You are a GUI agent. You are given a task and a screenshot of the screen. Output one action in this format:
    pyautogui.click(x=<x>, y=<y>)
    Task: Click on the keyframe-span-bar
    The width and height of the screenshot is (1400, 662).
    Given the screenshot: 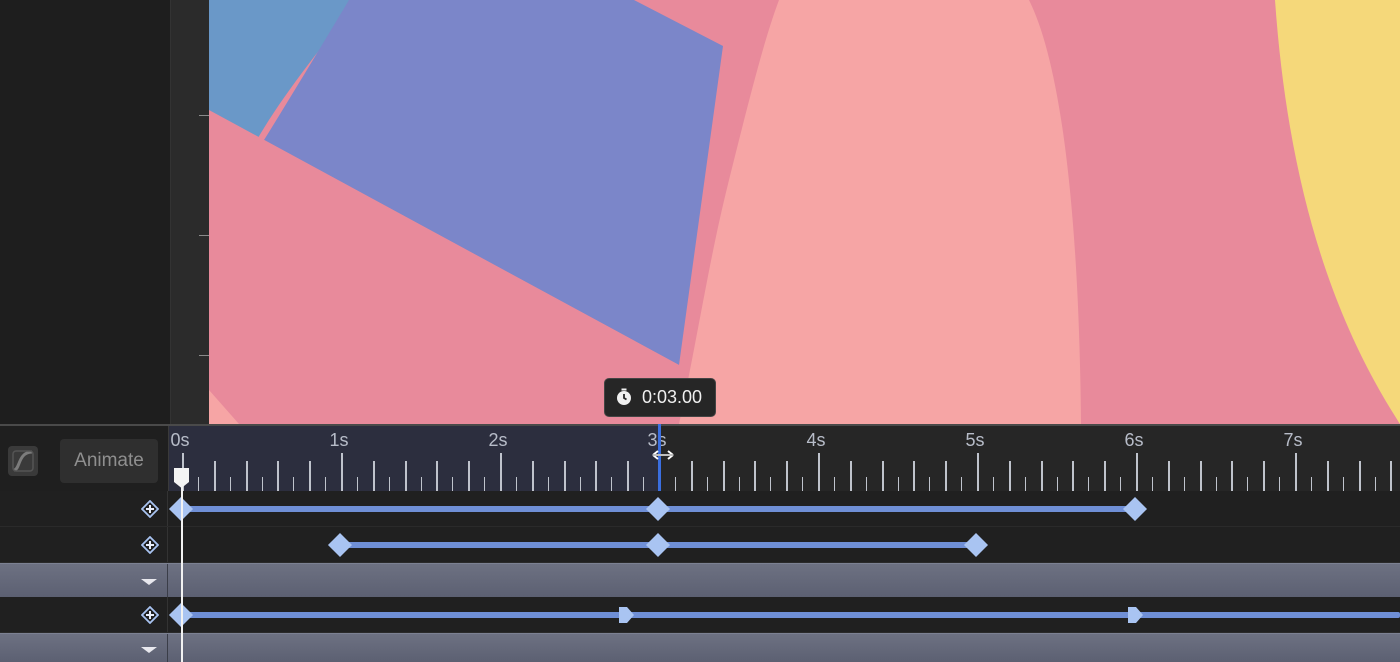 What is the action you would take?
    pyautogui.click(x=790, y=615)
    